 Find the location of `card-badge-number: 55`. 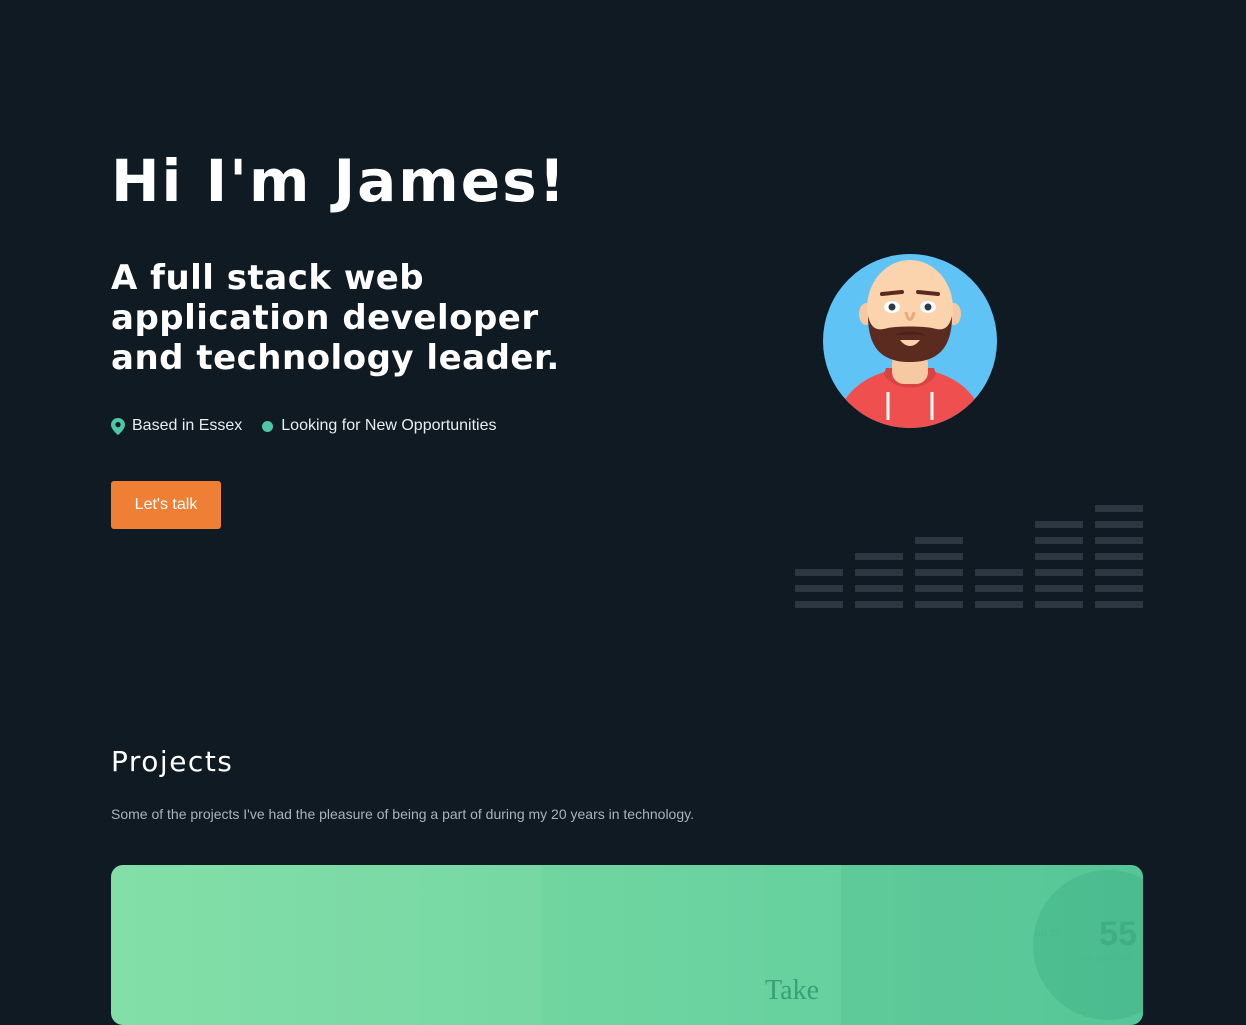

card-badge-number: 55 is located at coordinates (1118, 934).